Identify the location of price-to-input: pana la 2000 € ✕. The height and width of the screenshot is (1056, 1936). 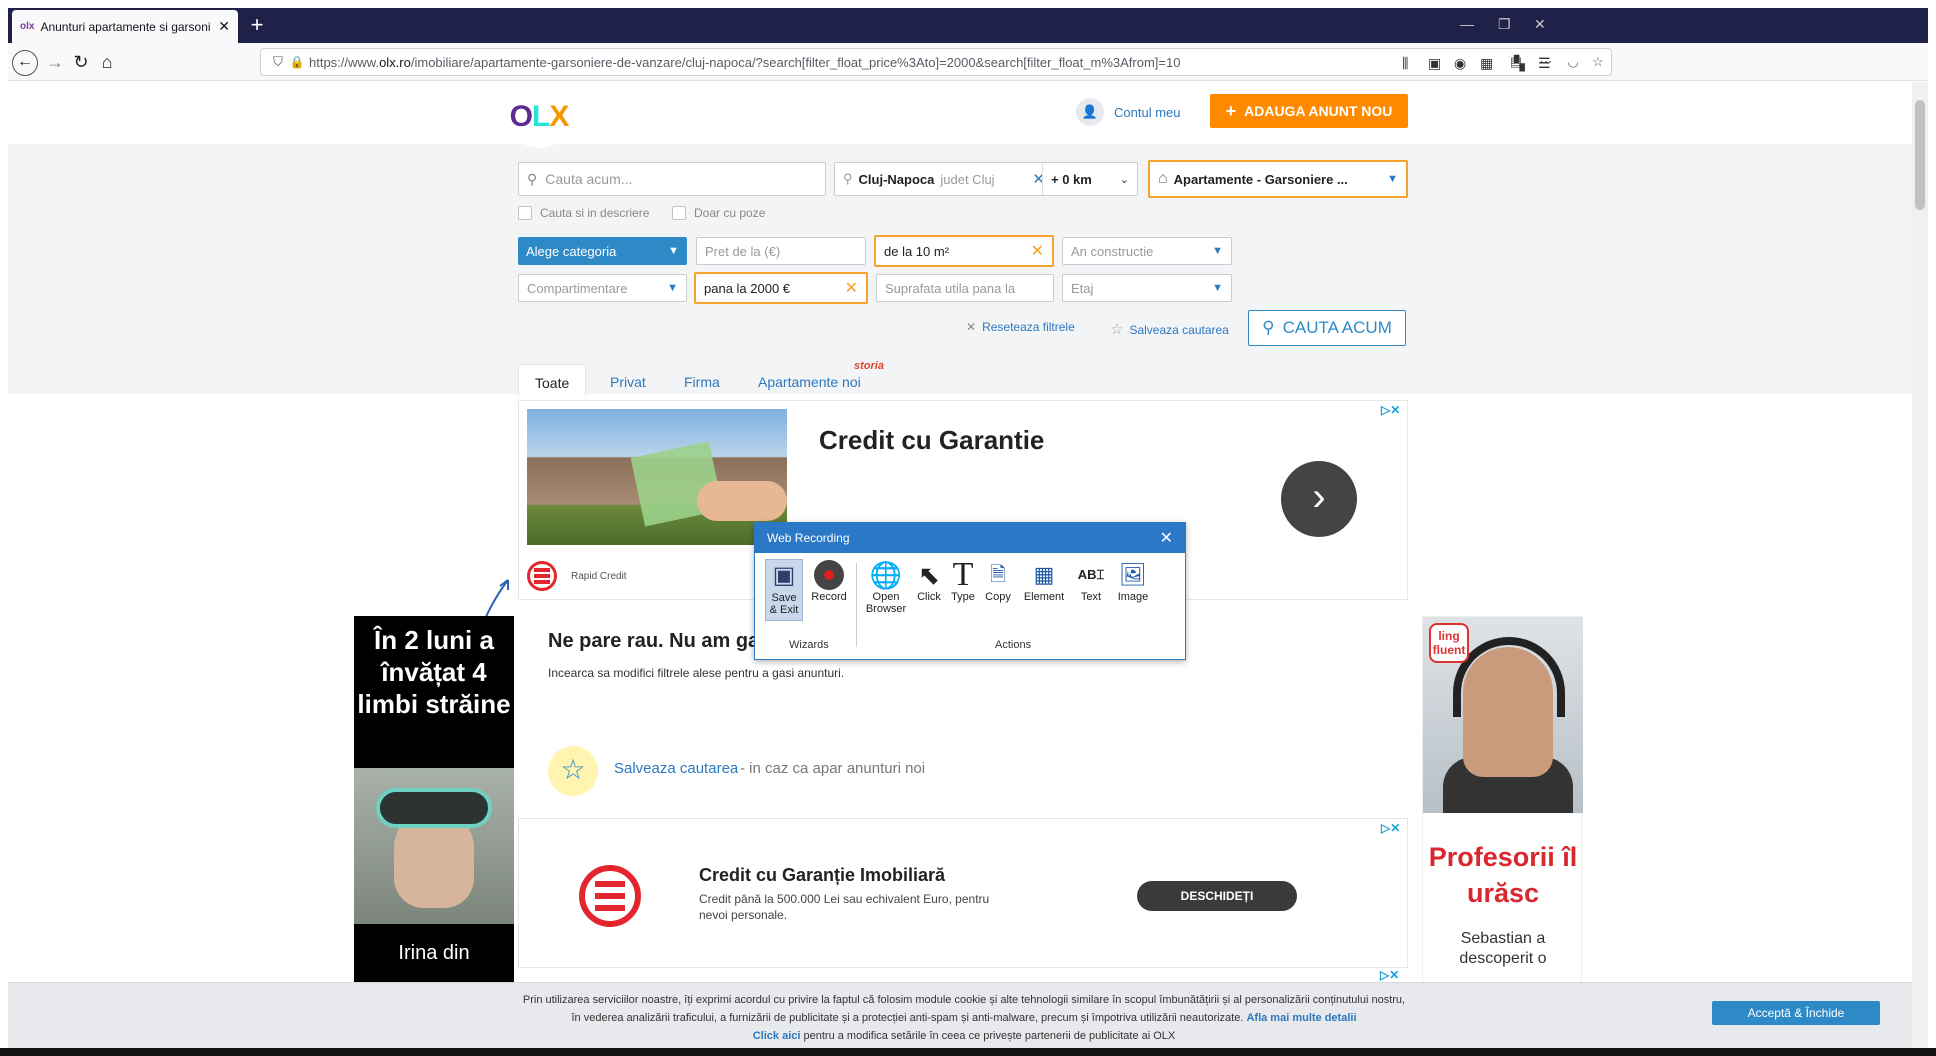
(781, 288).